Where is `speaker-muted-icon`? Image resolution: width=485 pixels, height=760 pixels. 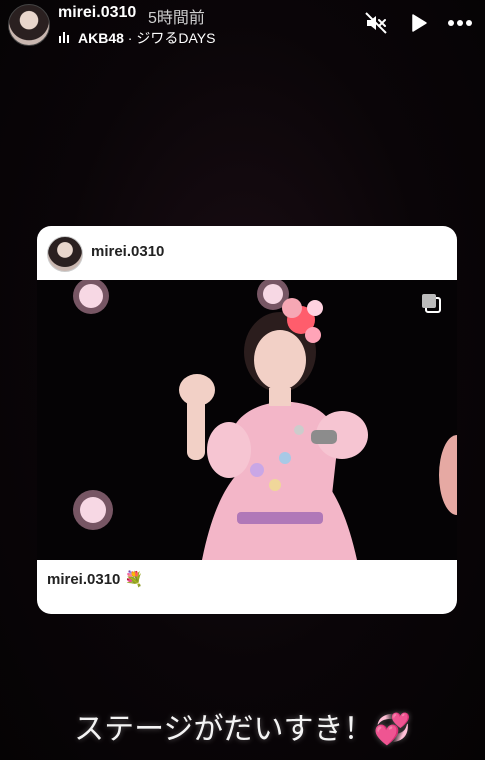
speaker-muted-icon is located at coordinates (376, 23).